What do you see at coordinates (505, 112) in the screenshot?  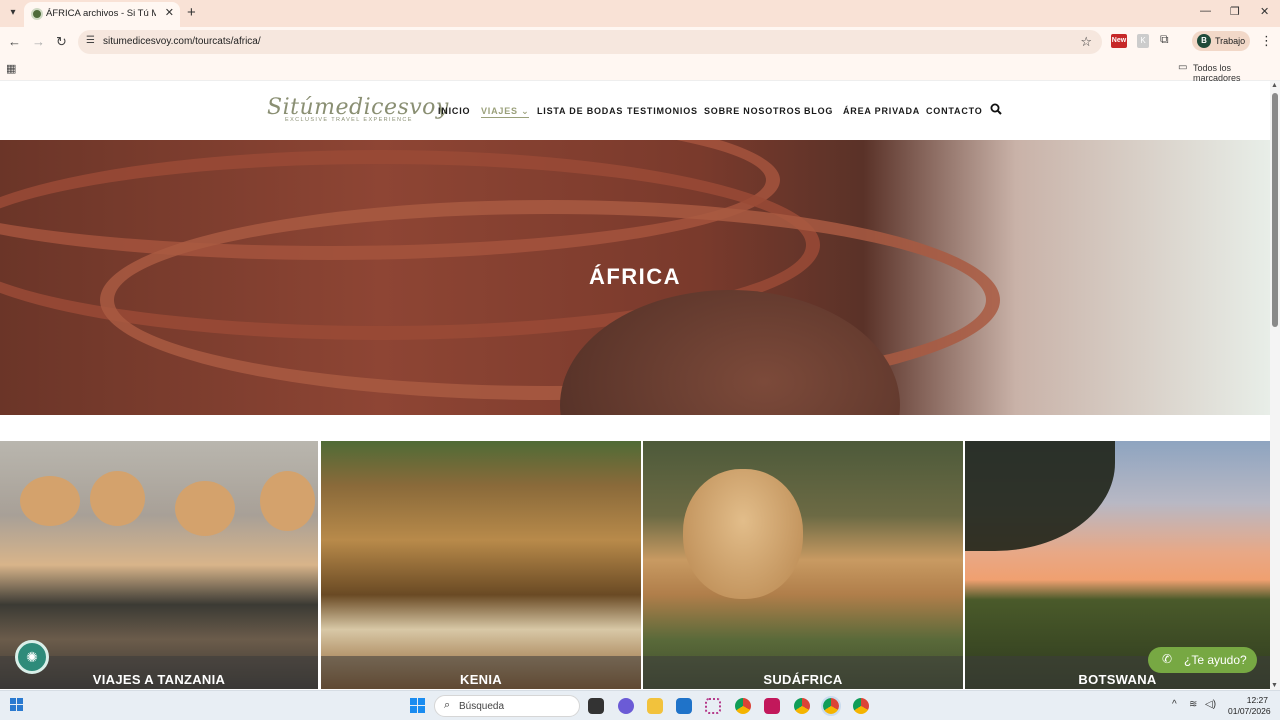 I see `nav-viajes: VIAJES ⌄` at bounding box center [505, 112].